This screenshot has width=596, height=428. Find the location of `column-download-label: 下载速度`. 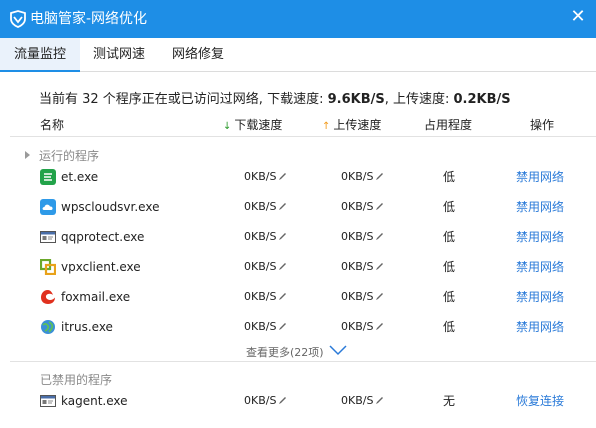

column-download-label: 下载速度 is located at coordinates (258, 125).